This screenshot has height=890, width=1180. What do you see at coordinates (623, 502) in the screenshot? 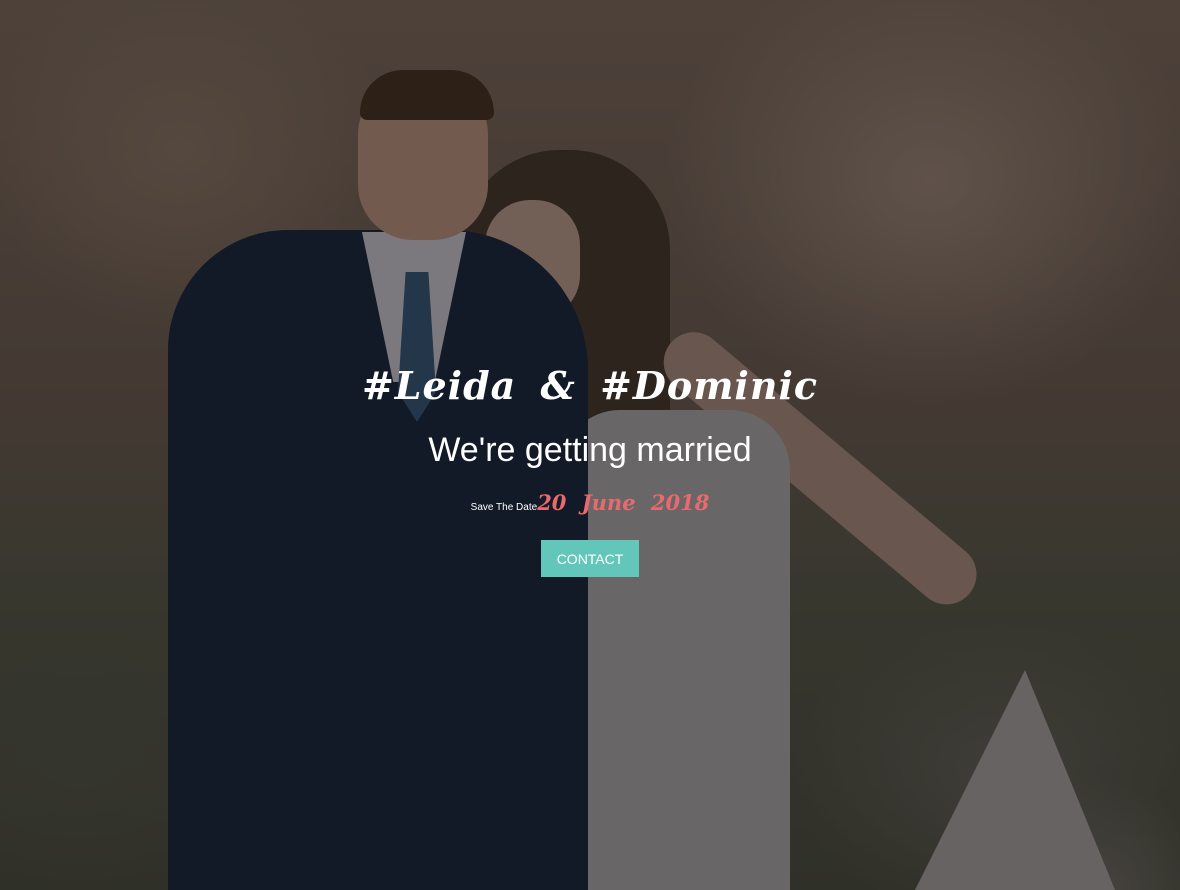
I see `wedding-date: 20 June 2018` at bounding box center [623, 502].